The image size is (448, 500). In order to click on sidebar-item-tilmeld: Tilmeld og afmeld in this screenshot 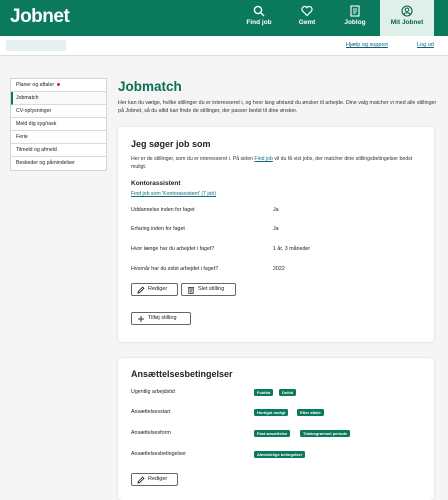, I will do `click(58, 150)`.